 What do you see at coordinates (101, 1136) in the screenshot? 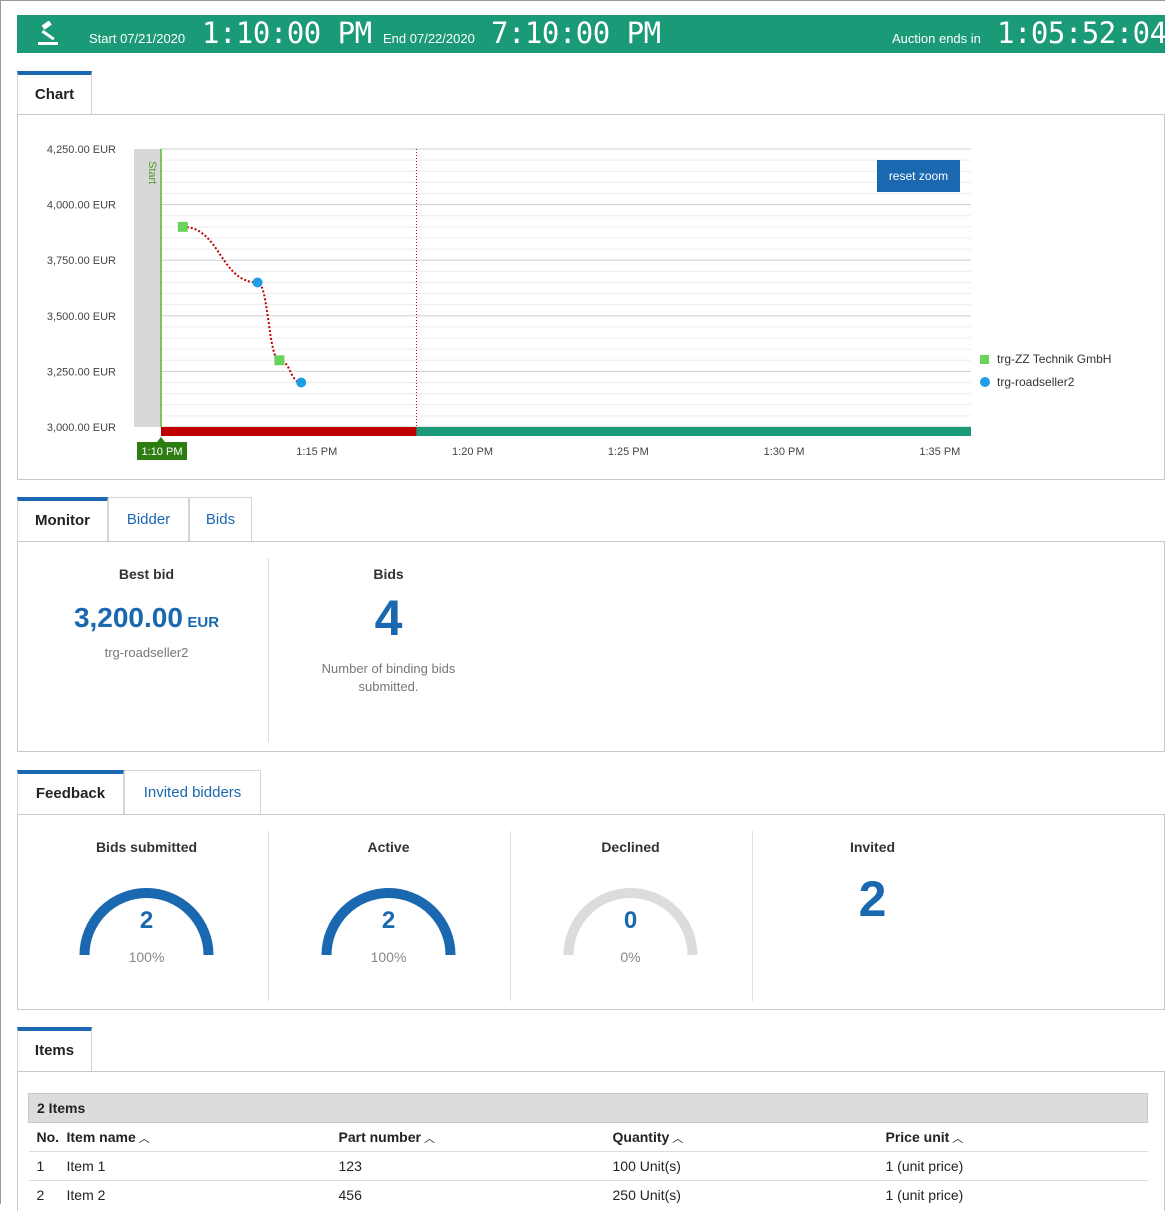
I see `column-header-label: Item name` at bounding box center [101, 1136].